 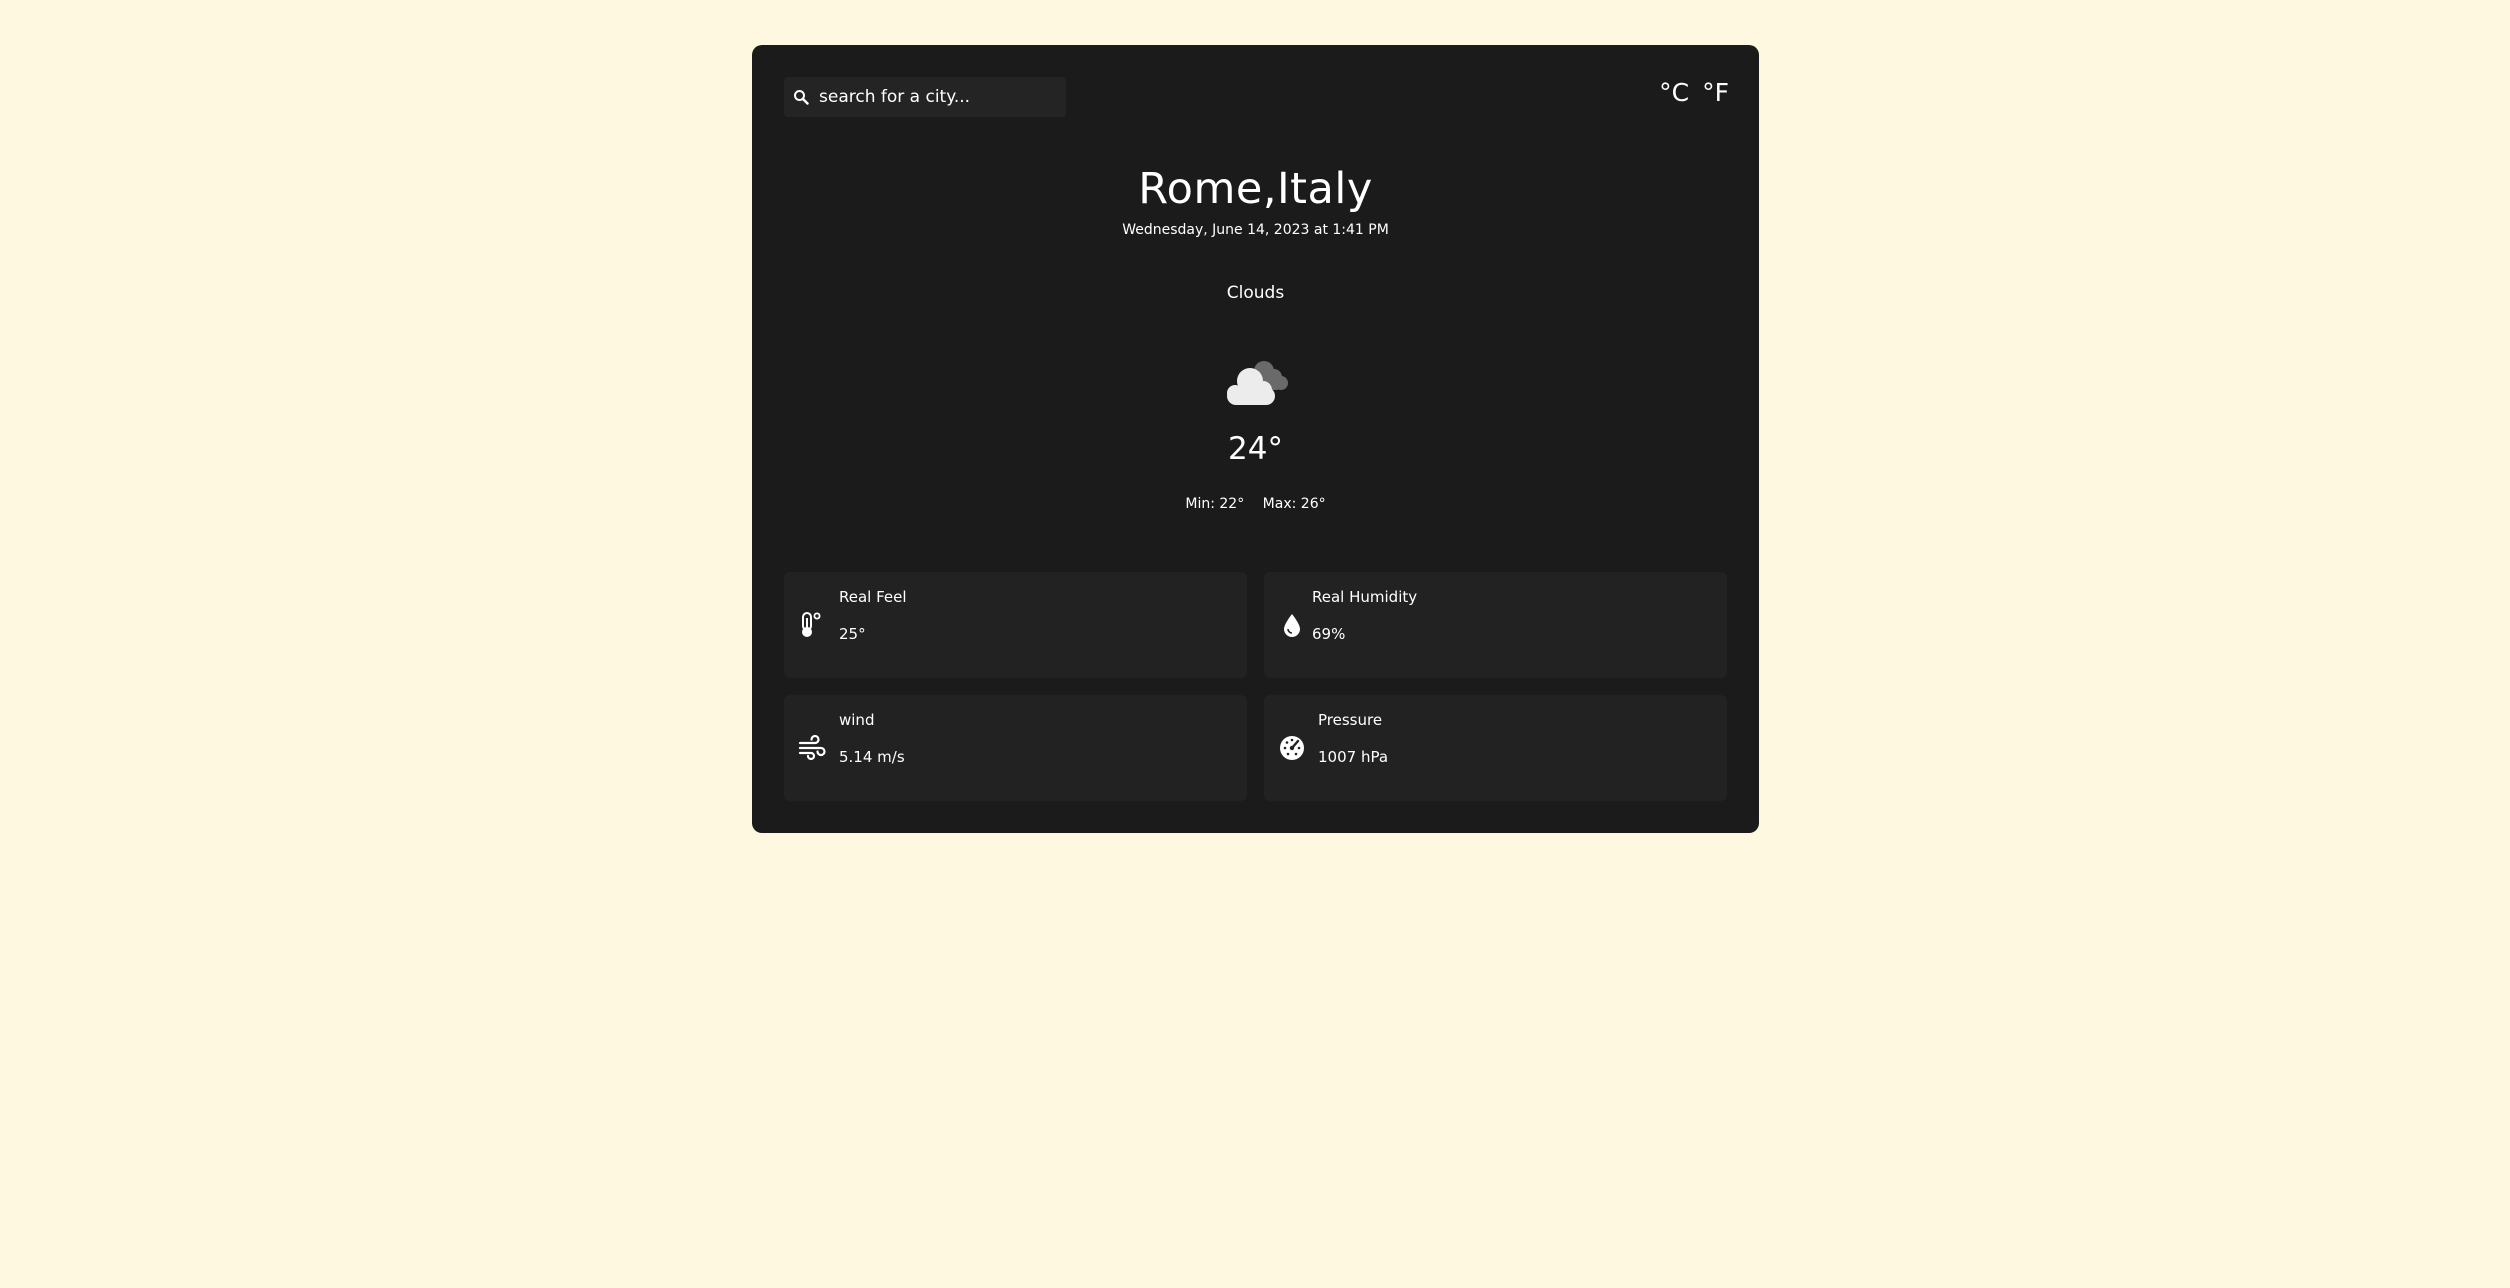 What do you see at coordinates (1255, 293) in the screenshot?
I see `weather-condition: Clouds` at bounding box center [1255, 293].